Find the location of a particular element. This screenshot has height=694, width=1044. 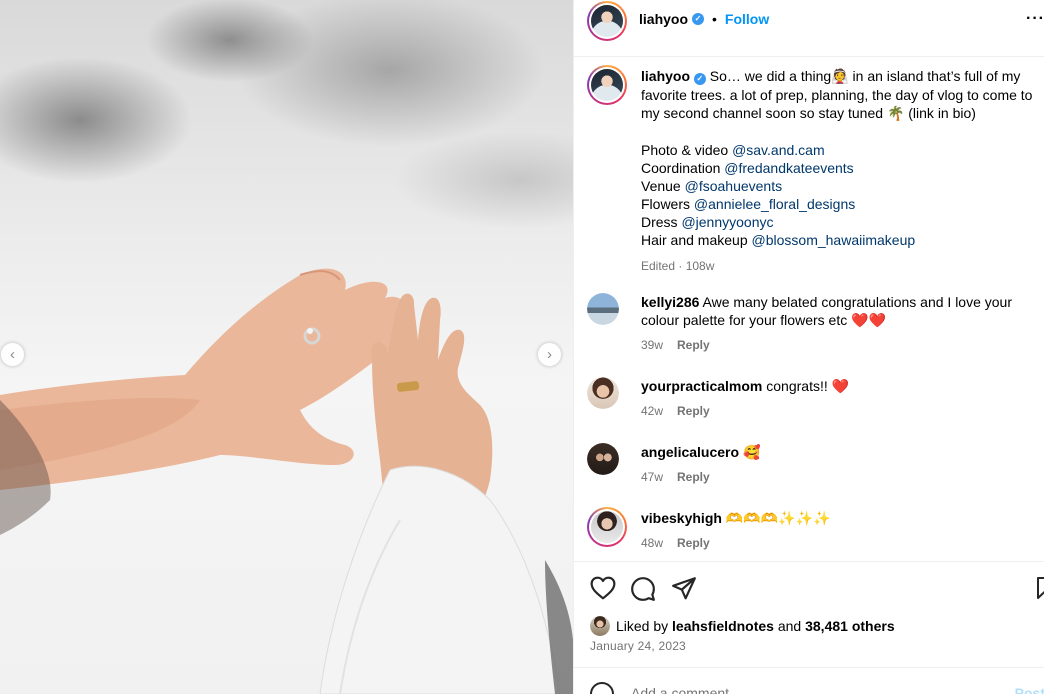

credit-line: Coordination @fredandkateevents is located at coordinates (747, 168).